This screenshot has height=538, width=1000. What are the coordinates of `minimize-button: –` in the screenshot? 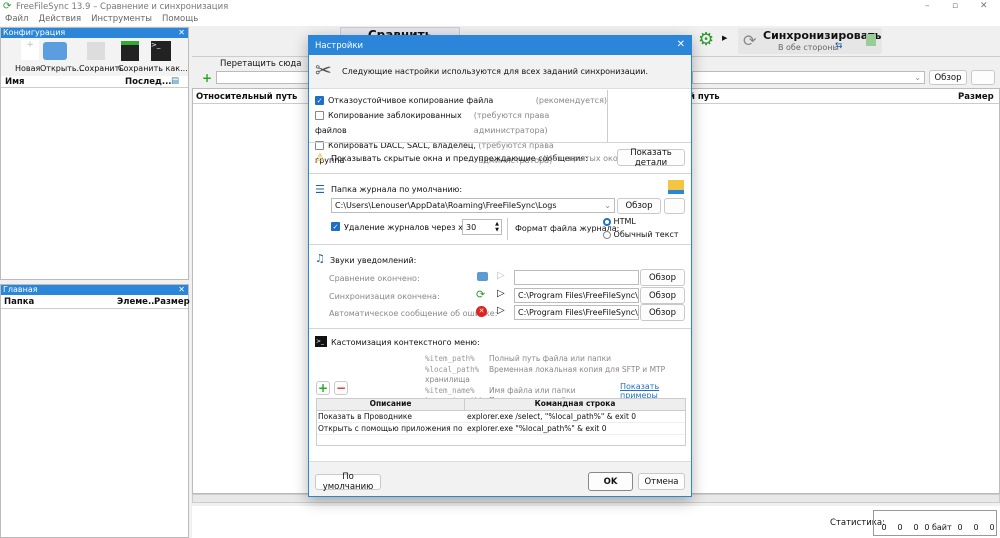 It's located at (927, 6).